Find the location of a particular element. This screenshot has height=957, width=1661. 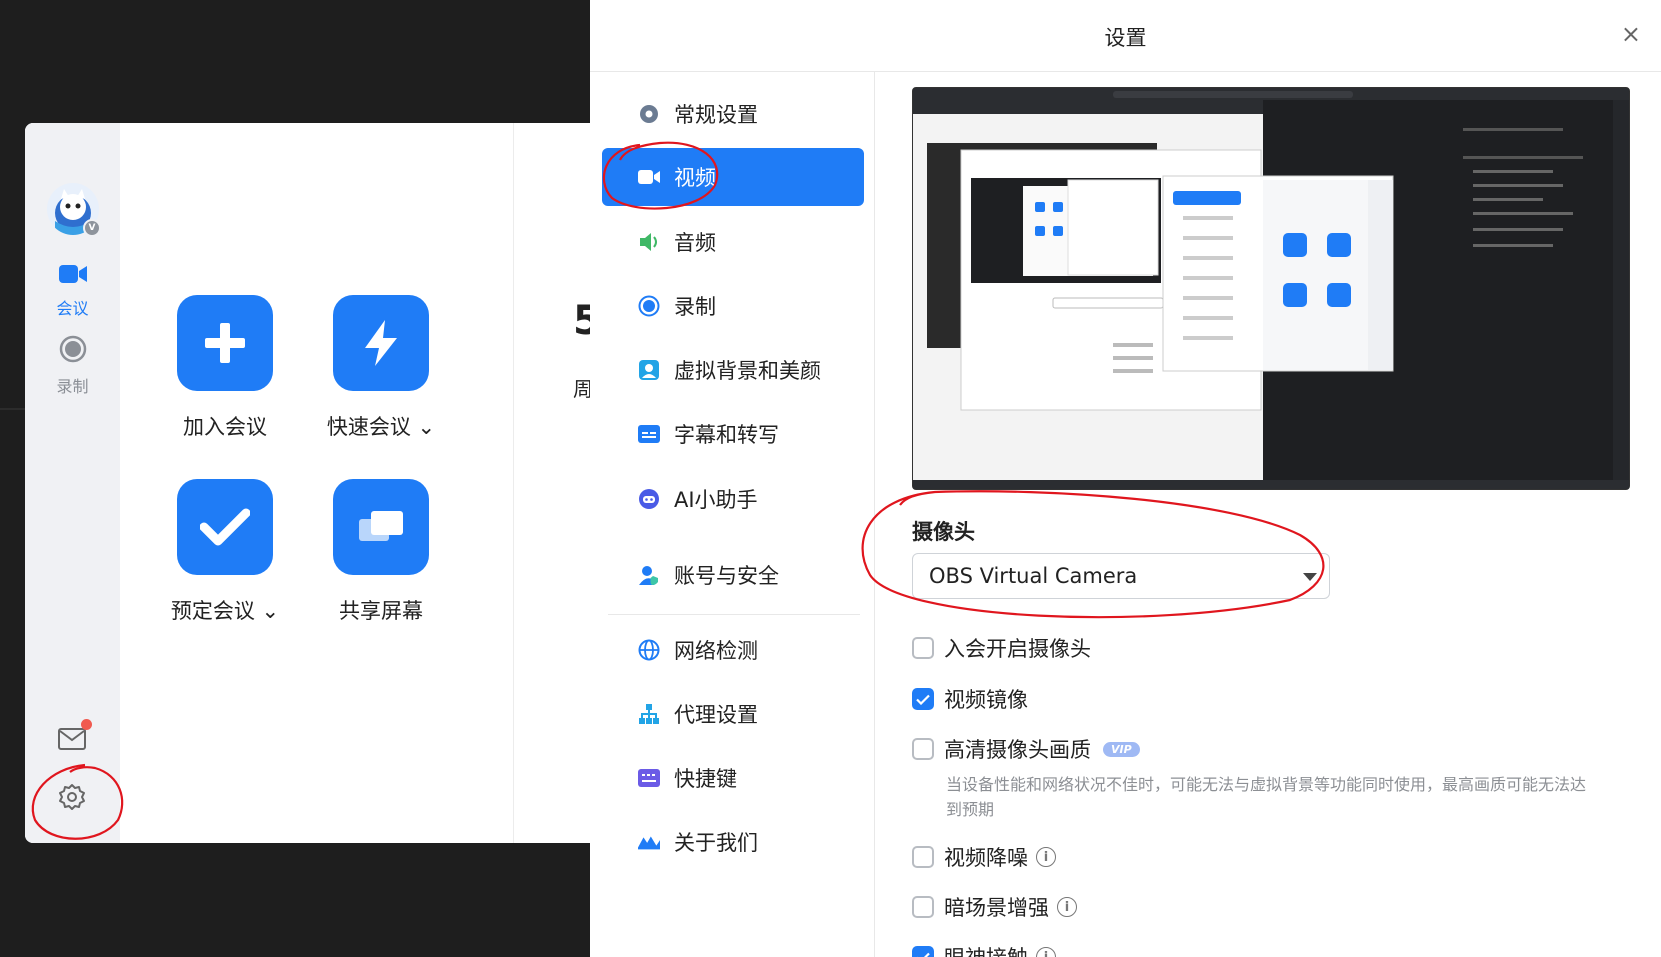

option-camera-on-join: 入会开启摄像头 is located at coordinates (1001, 648).